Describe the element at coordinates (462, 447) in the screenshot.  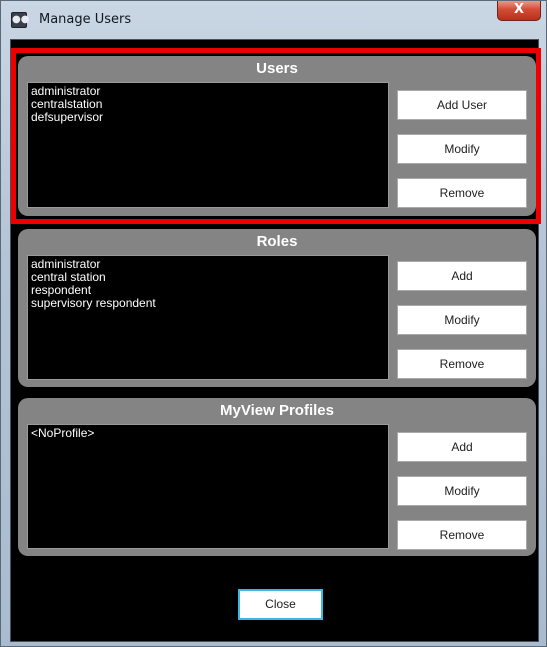
I see `add-profile-button: Add` at that location.